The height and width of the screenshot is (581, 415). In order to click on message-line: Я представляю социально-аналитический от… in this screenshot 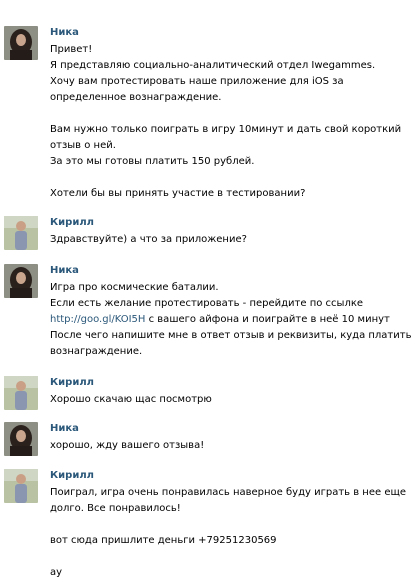, I will do `click(213, 65)`.